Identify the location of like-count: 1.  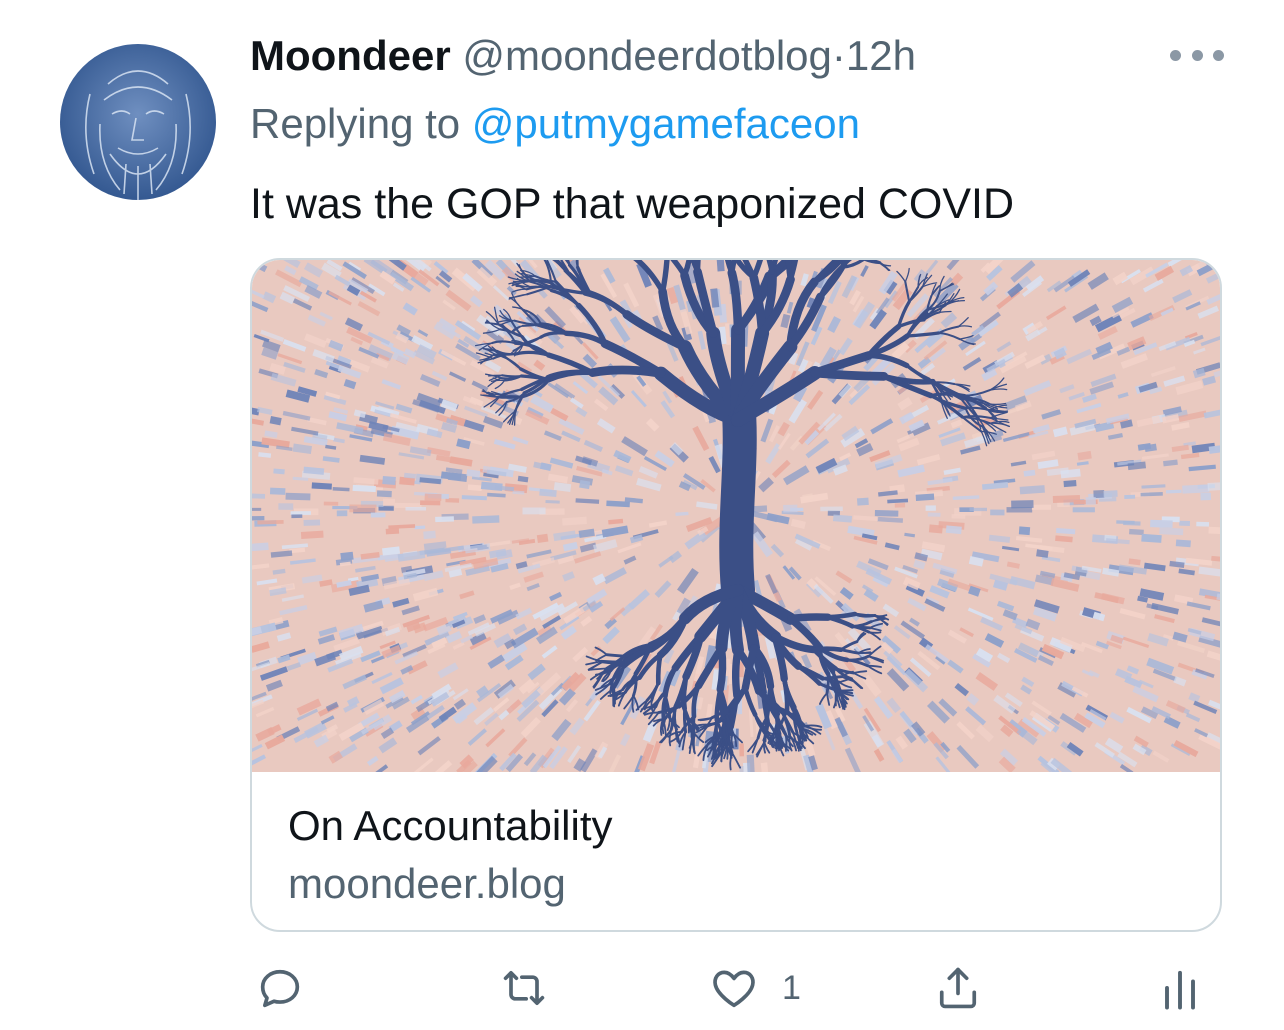
(791, 987).